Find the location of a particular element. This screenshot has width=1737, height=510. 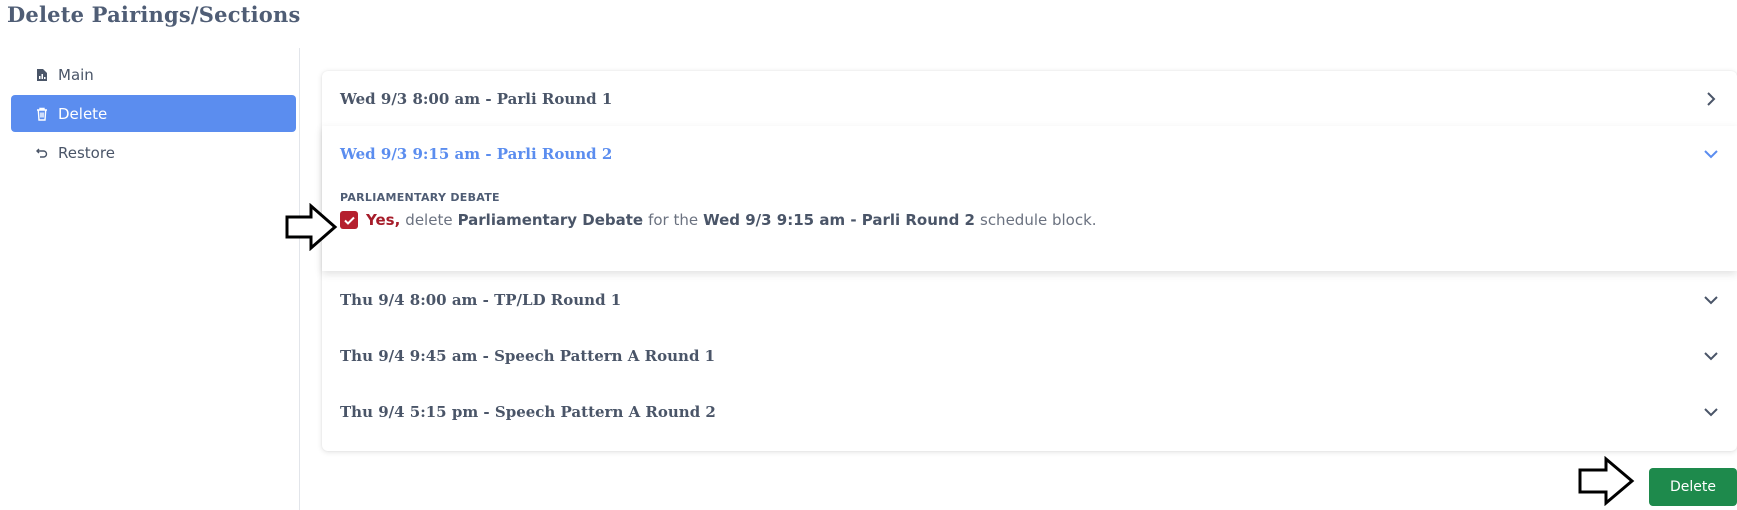

confirm-text-for: for the is located at coordinates (673, 220).